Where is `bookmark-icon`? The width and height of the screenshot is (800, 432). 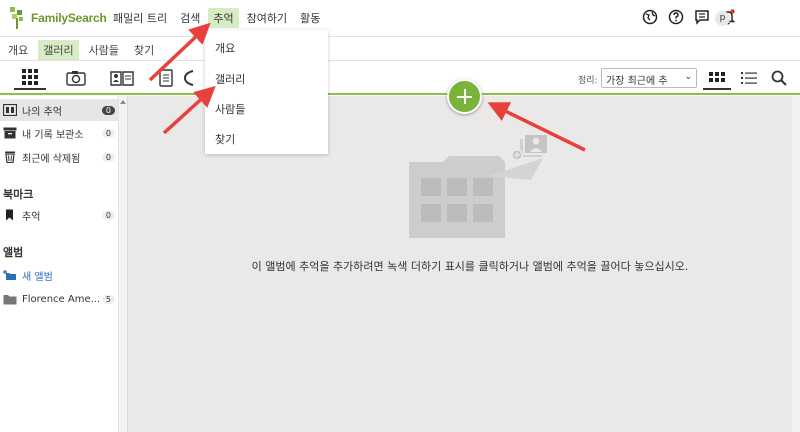 bookmark-icon is located at coordinates (9, 215).